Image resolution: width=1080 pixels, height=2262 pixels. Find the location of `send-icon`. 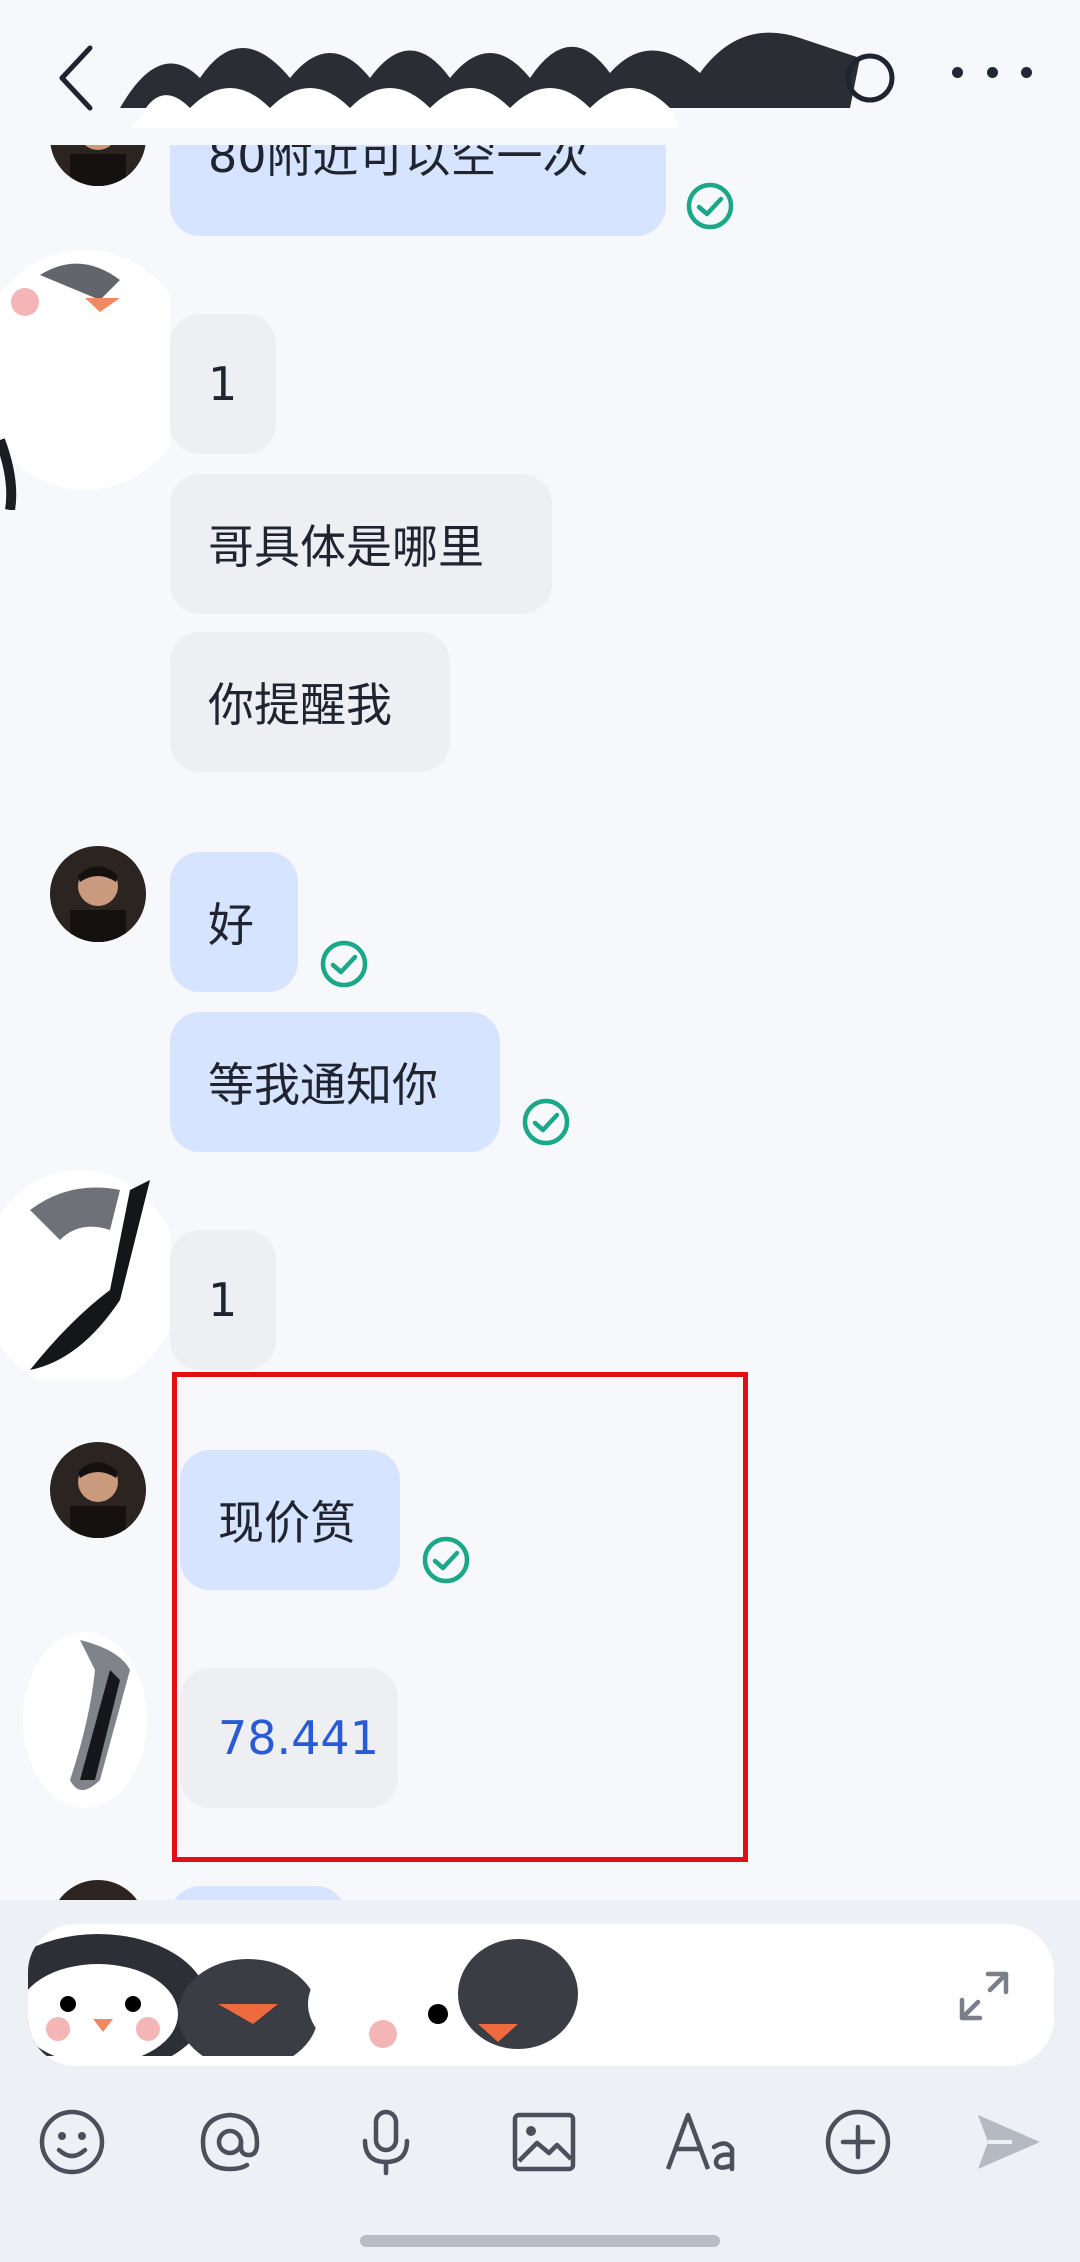

send-icon is located at coordinates (1009, 2142).